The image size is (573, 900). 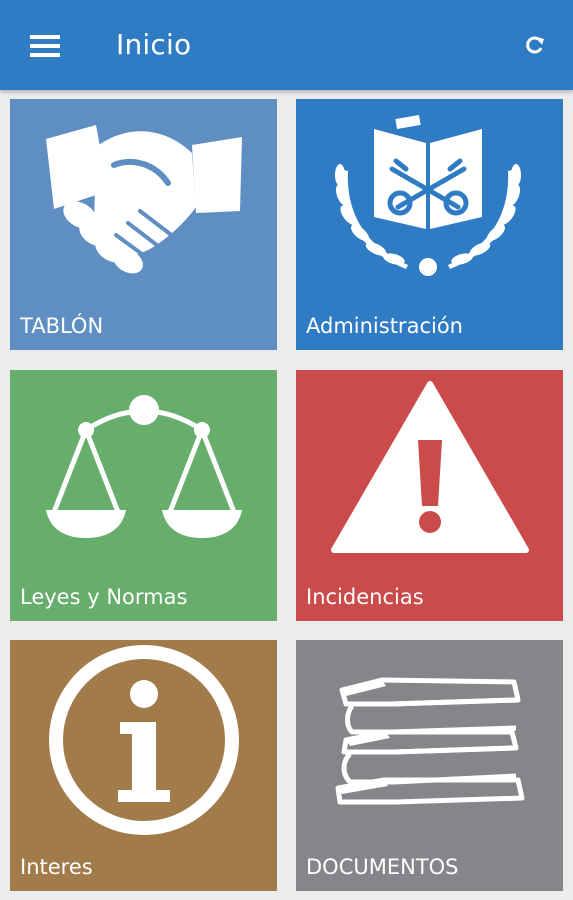 I want to click on tile-label: Incidencias, so click(x=365, y=597).